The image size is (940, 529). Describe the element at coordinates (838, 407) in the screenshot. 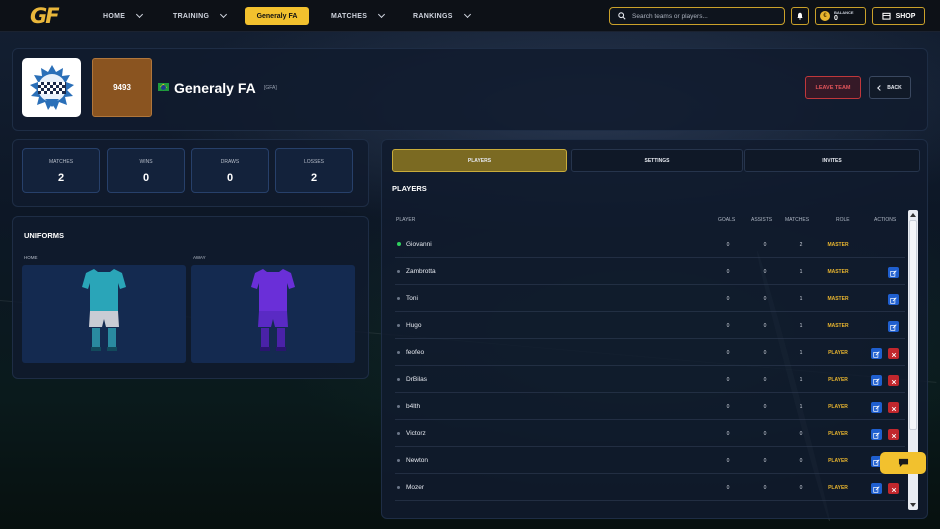

I see `player-role: PLAYER` at that location.